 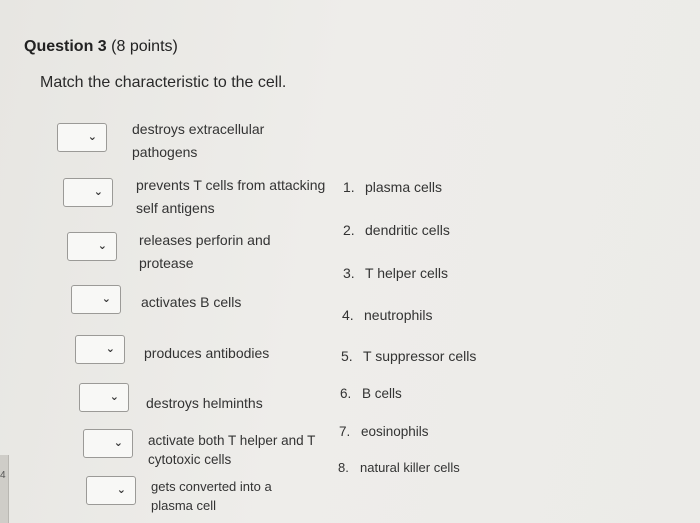 I want to click on match-select-8: ⌄, so click(x=111, y=490).